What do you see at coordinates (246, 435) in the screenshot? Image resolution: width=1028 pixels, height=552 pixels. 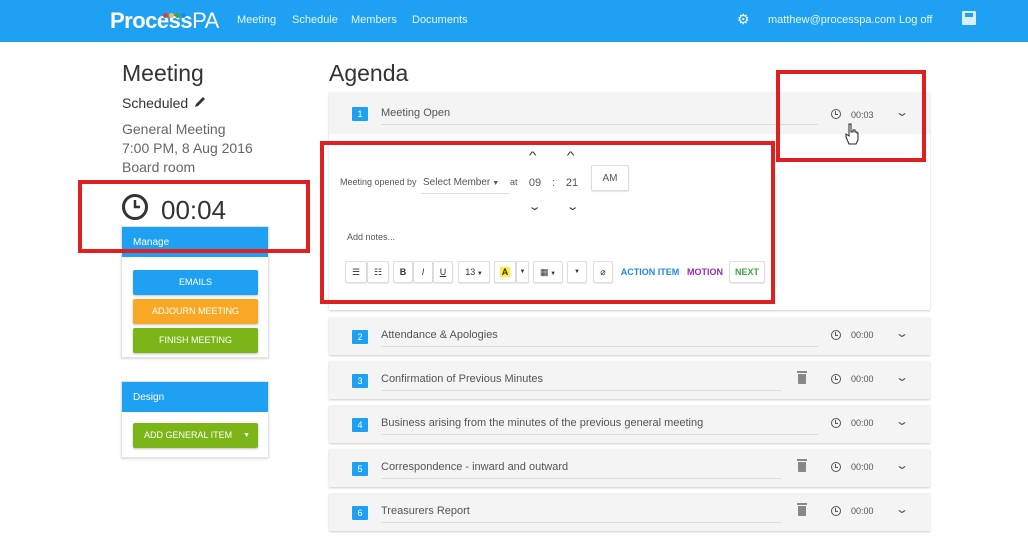 I see `caret-down-icon: ▼` at bounding box center [246, 435].